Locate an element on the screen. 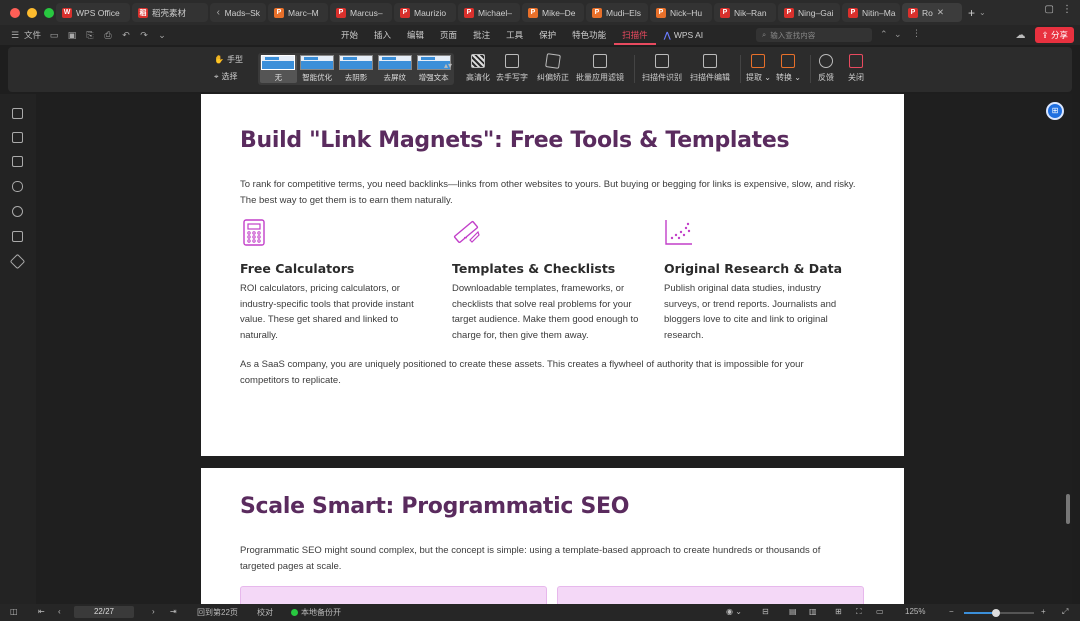 The width and height of the screenshot is (1080, 621). double-page-icon: ▥ is located at coordinates (813, 611).